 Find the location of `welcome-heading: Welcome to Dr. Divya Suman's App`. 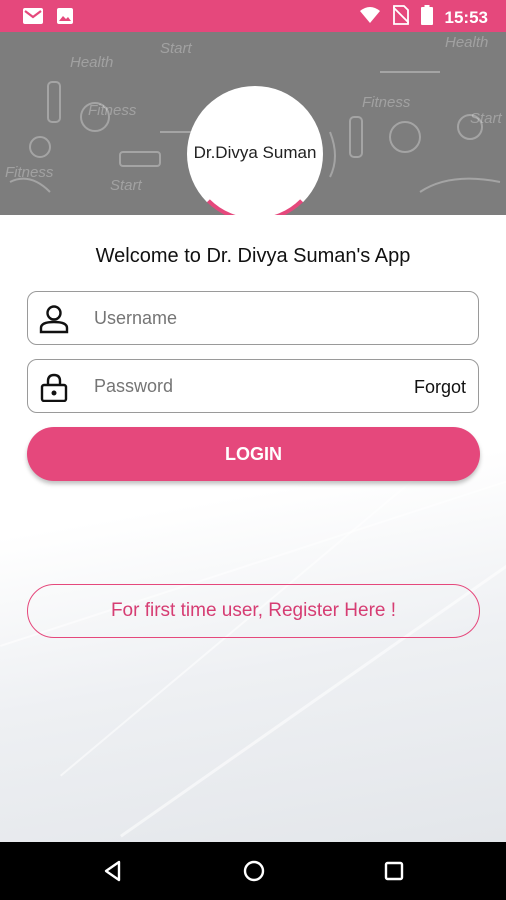

welcome-heading: Welcome to Dr. Divya Suman's App is located at coordinates (253, 256).